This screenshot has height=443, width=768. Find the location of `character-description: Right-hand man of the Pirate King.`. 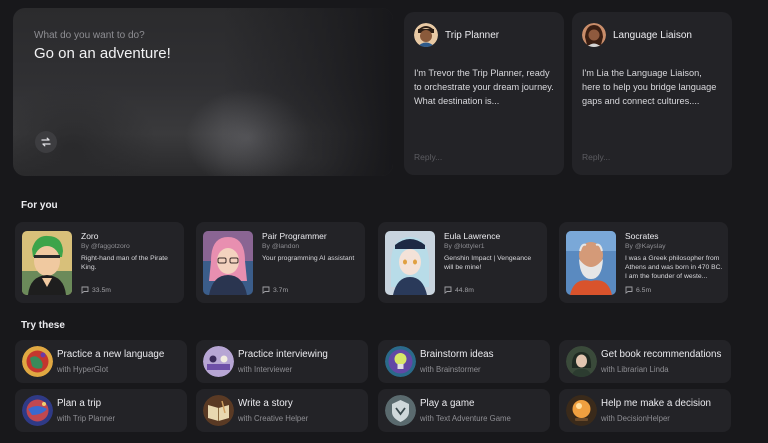

character-description: Right-hand man of the Pirate King. is located at coordinates (124, 263).